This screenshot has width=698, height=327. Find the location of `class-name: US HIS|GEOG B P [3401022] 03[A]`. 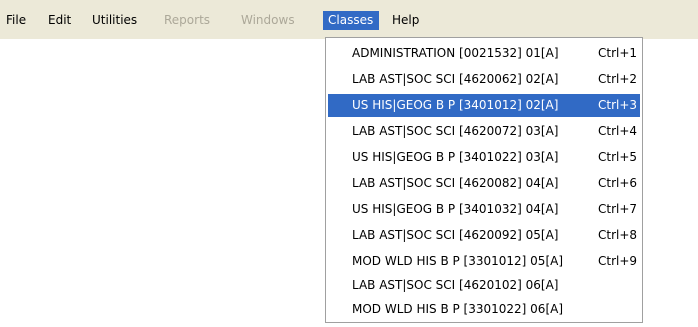

class-name: US HIS|GEOG B P [3401022] 03[A] is located at coordinates (455, 157).